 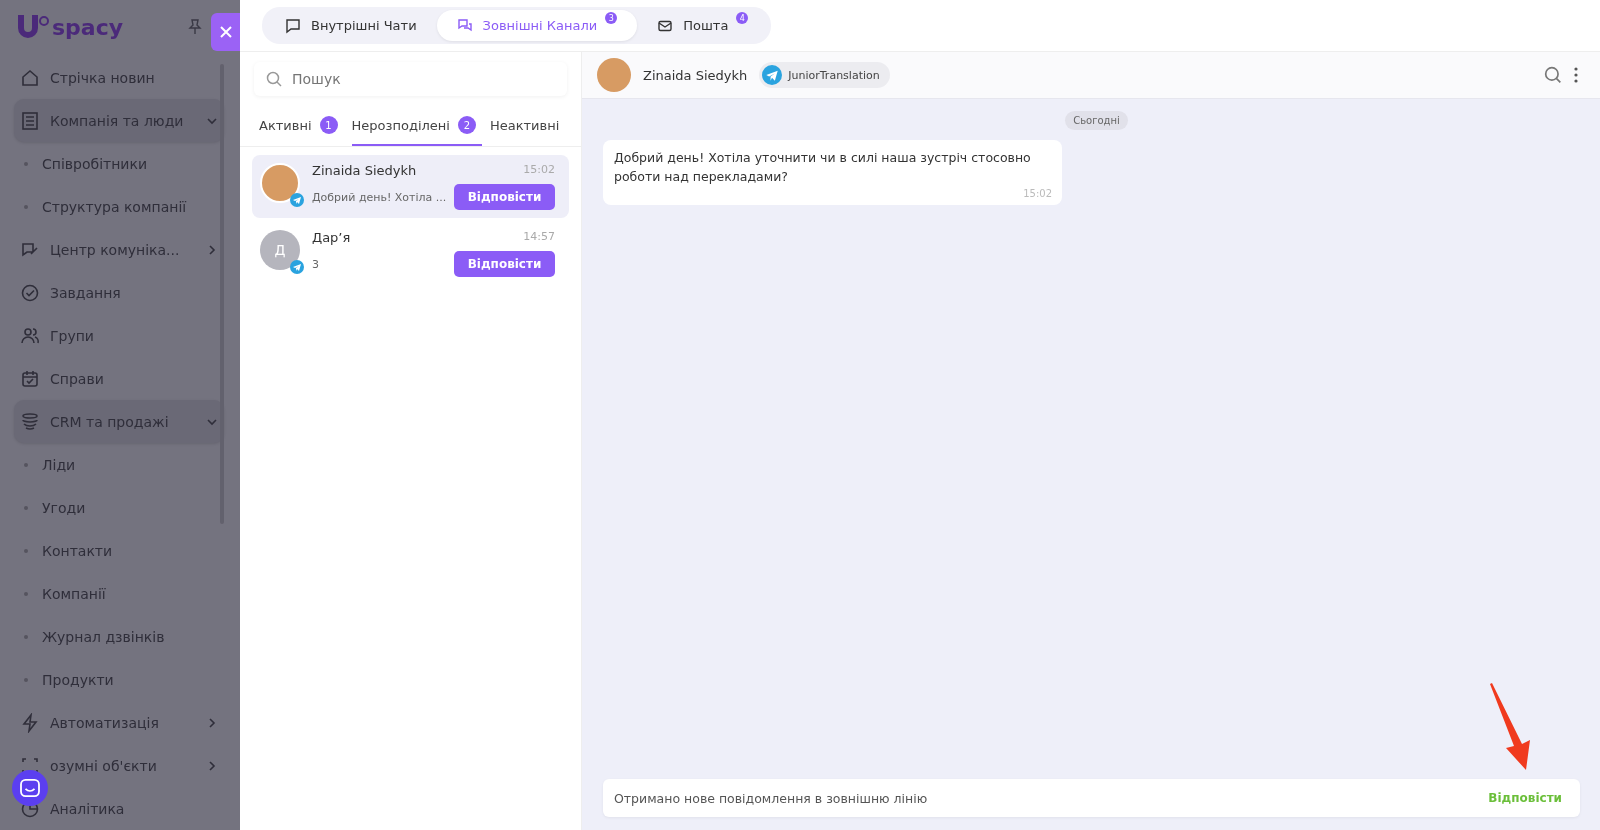 I want to click on home-icon, so click(x=30, y=77).